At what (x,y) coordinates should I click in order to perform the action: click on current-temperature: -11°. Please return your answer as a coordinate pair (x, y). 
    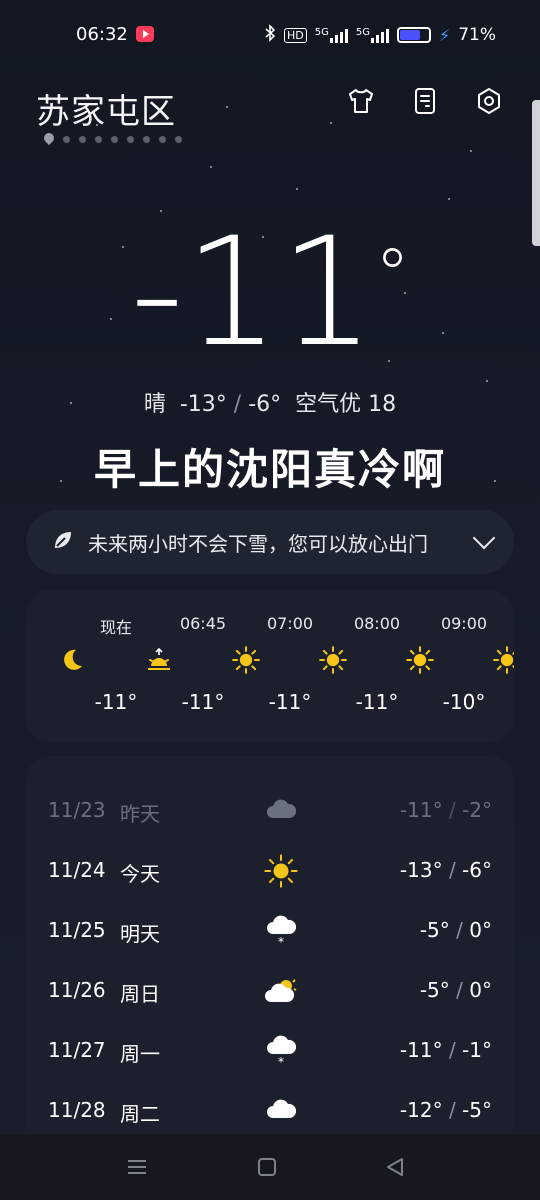
    Looking at the image, I should click on (270, 293).